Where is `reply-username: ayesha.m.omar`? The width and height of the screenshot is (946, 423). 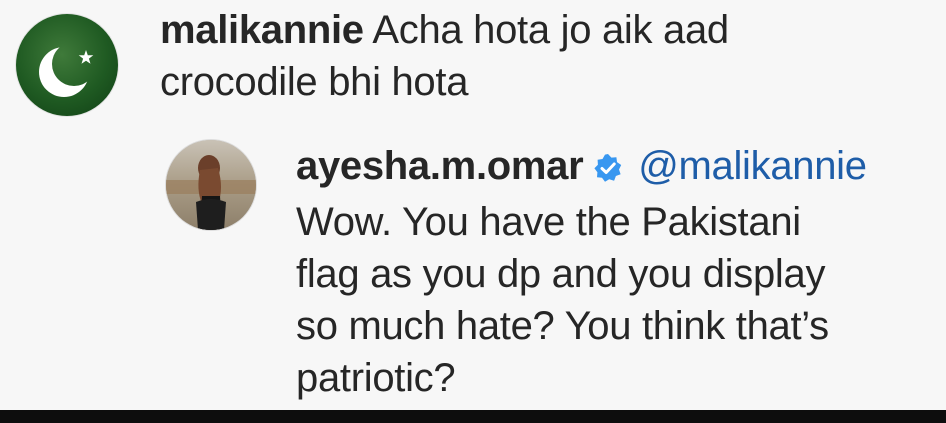 reply-username: ayesha.m.omar is located at coordinates (440, 166).